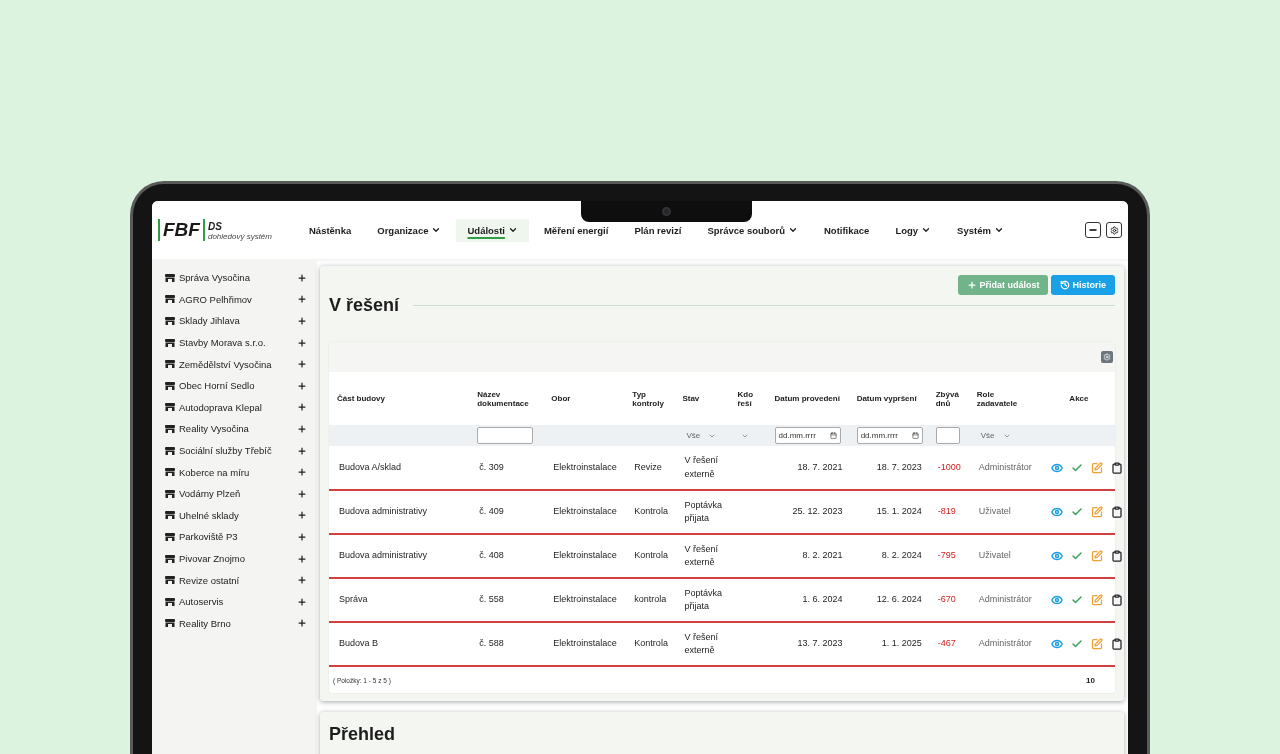  I want to click on table-cell: V řešení externě, so click(701, 643).